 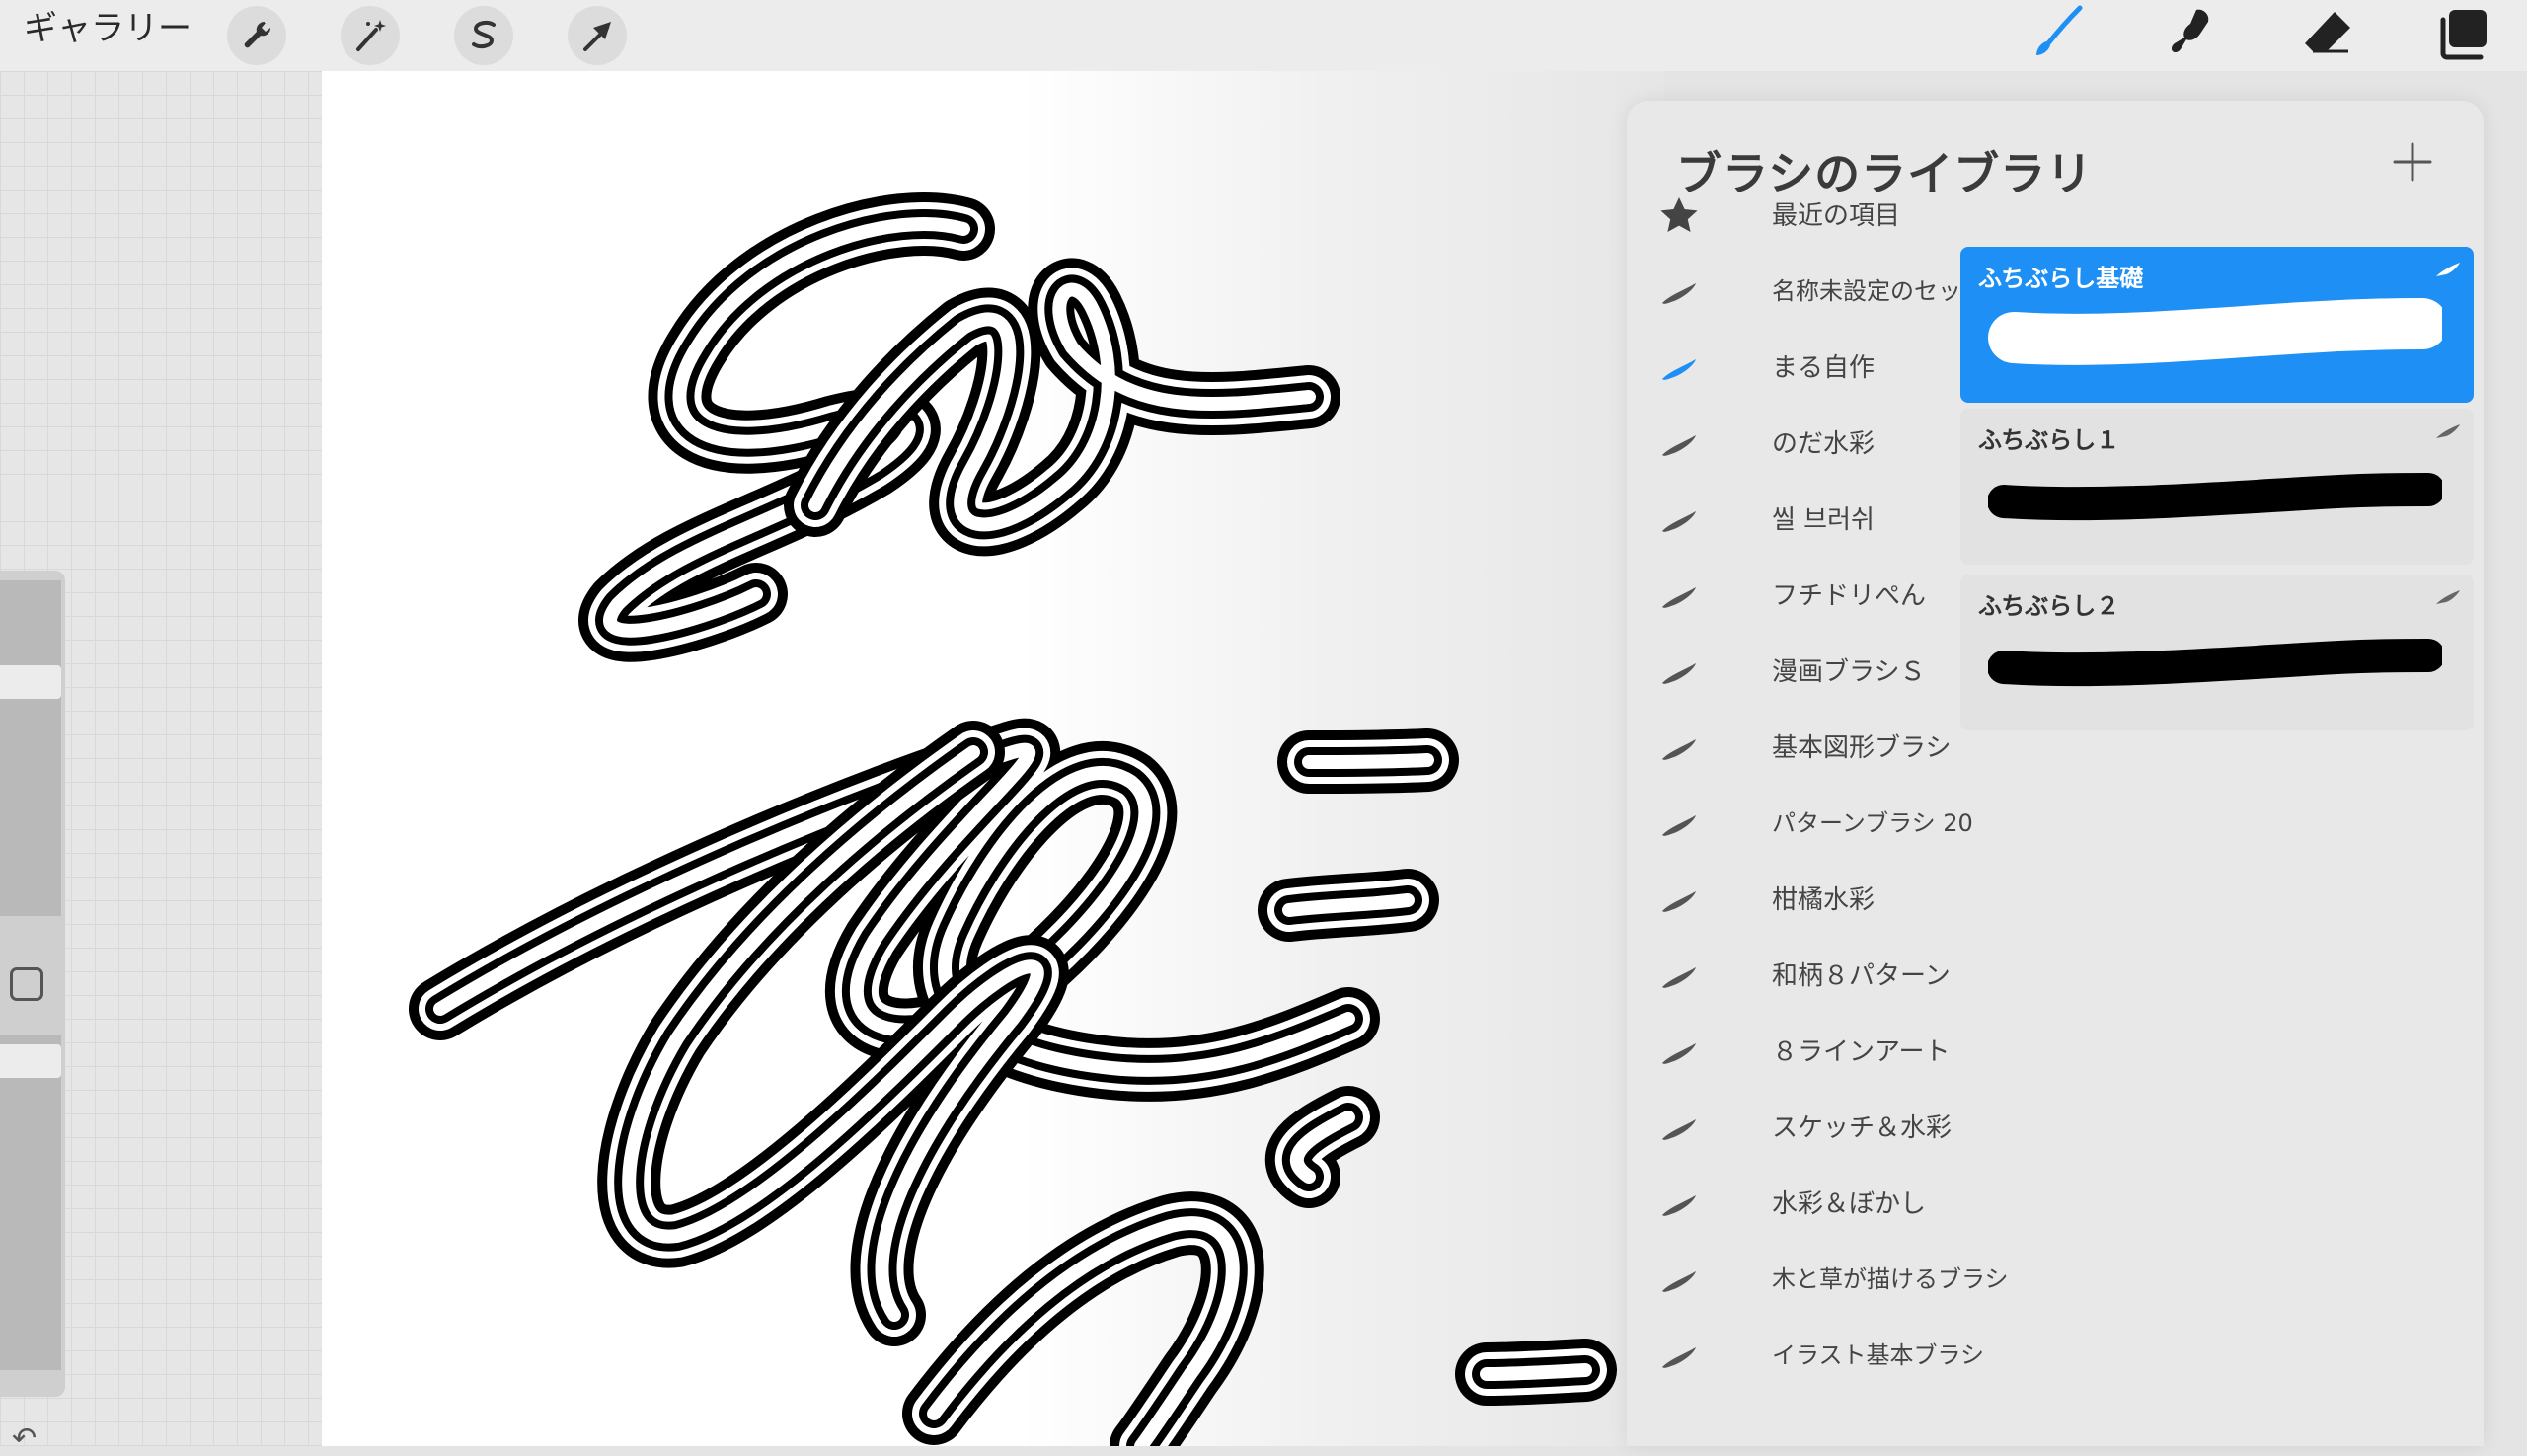 I want to click on star-icon, so click(x=1679, y=216).